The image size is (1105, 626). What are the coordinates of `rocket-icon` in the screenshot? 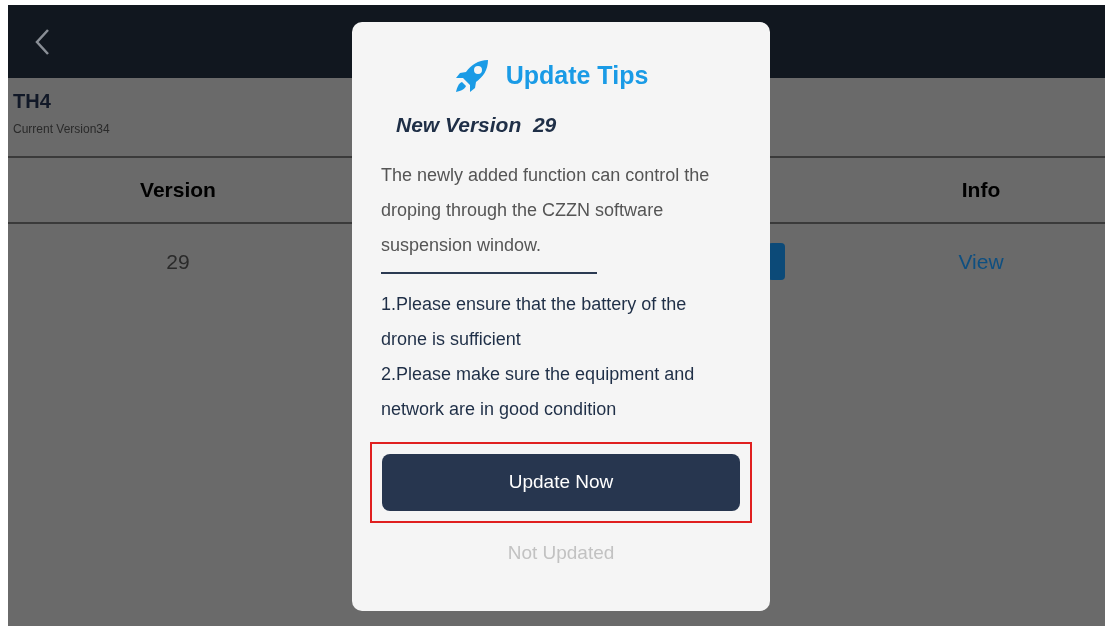 It's located at (471, 75).